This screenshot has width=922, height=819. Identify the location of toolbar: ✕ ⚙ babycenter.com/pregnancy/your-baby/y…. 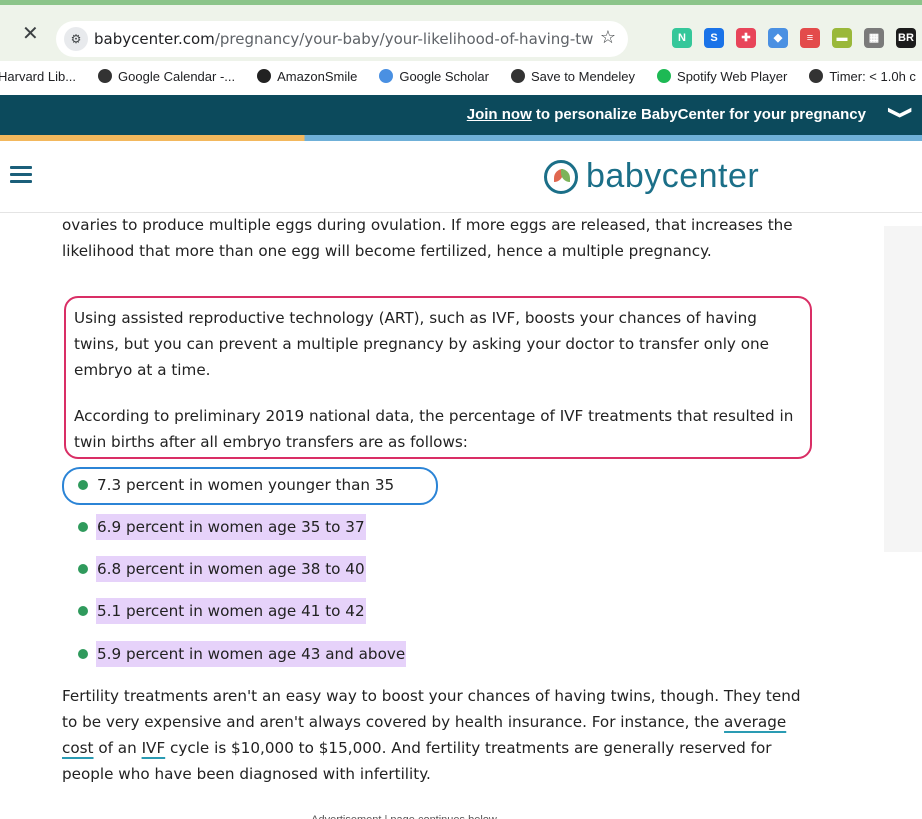
(461, 33).